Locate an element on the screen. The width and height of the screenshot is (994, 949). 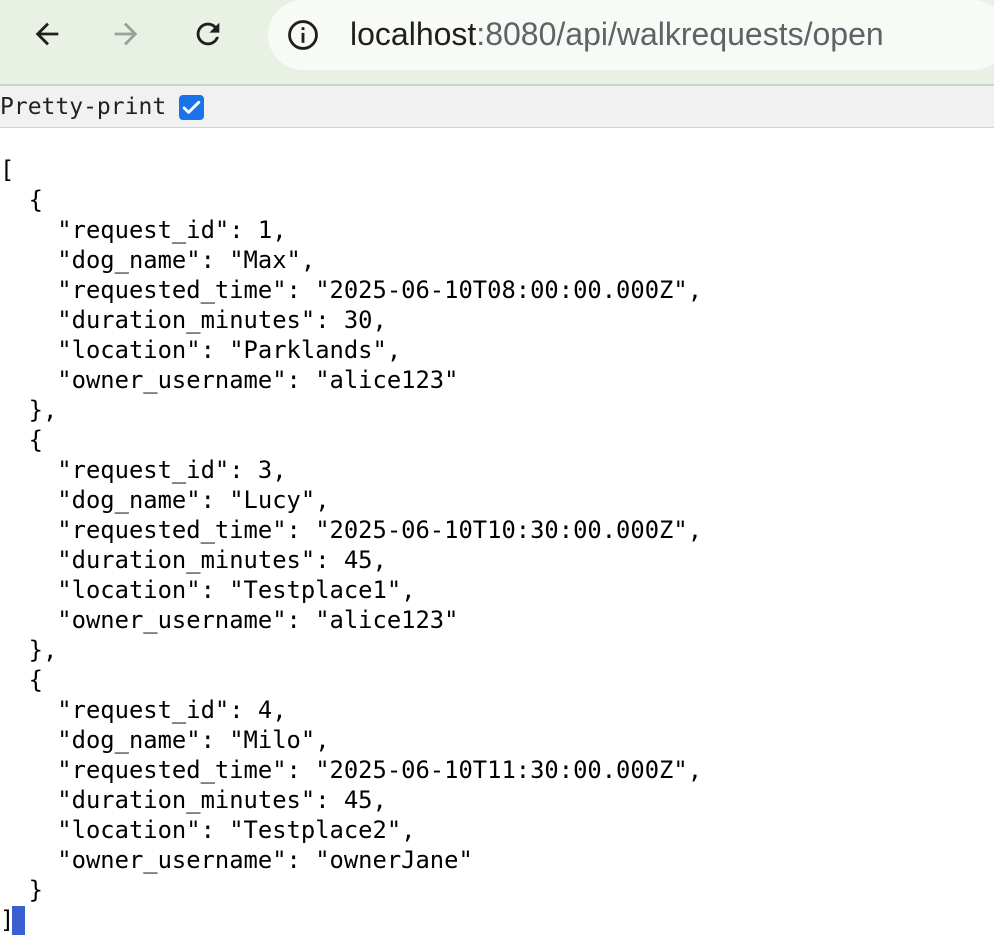
address-bar: localhost:8080/api/walkrequests/open is located at coordinates (631, 35).